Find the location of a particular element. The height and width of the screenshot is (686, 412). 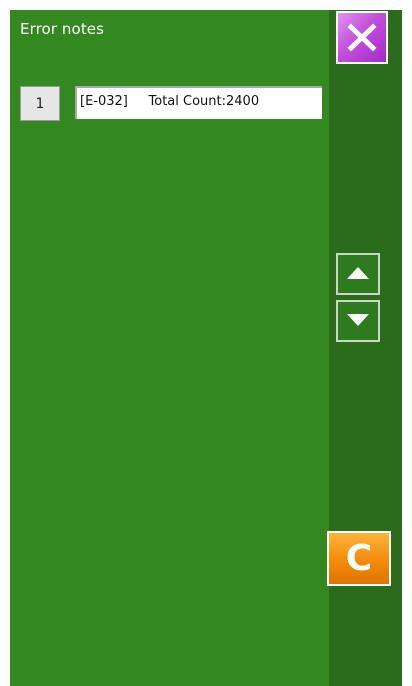

close-button is located at coordinates (362, 37).